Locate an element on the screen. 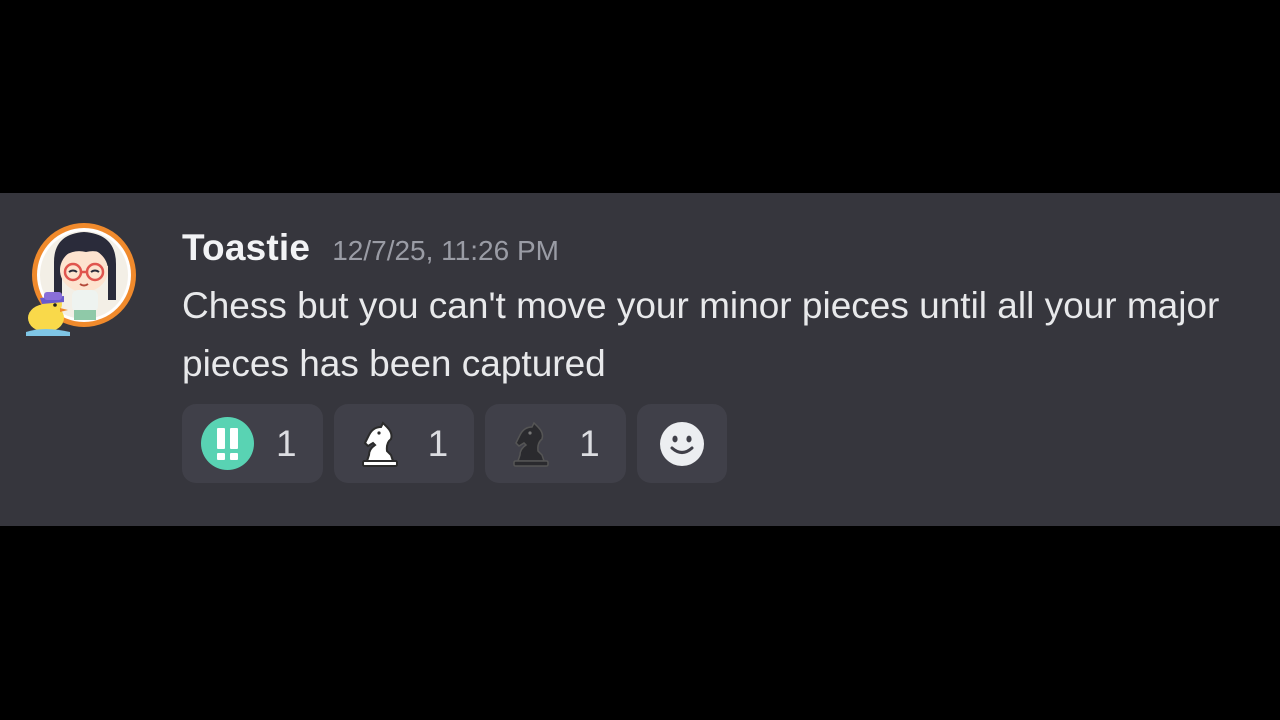 The width and height of the screenshot is (1280, 720). avatar is located at coordinates (84, 282).